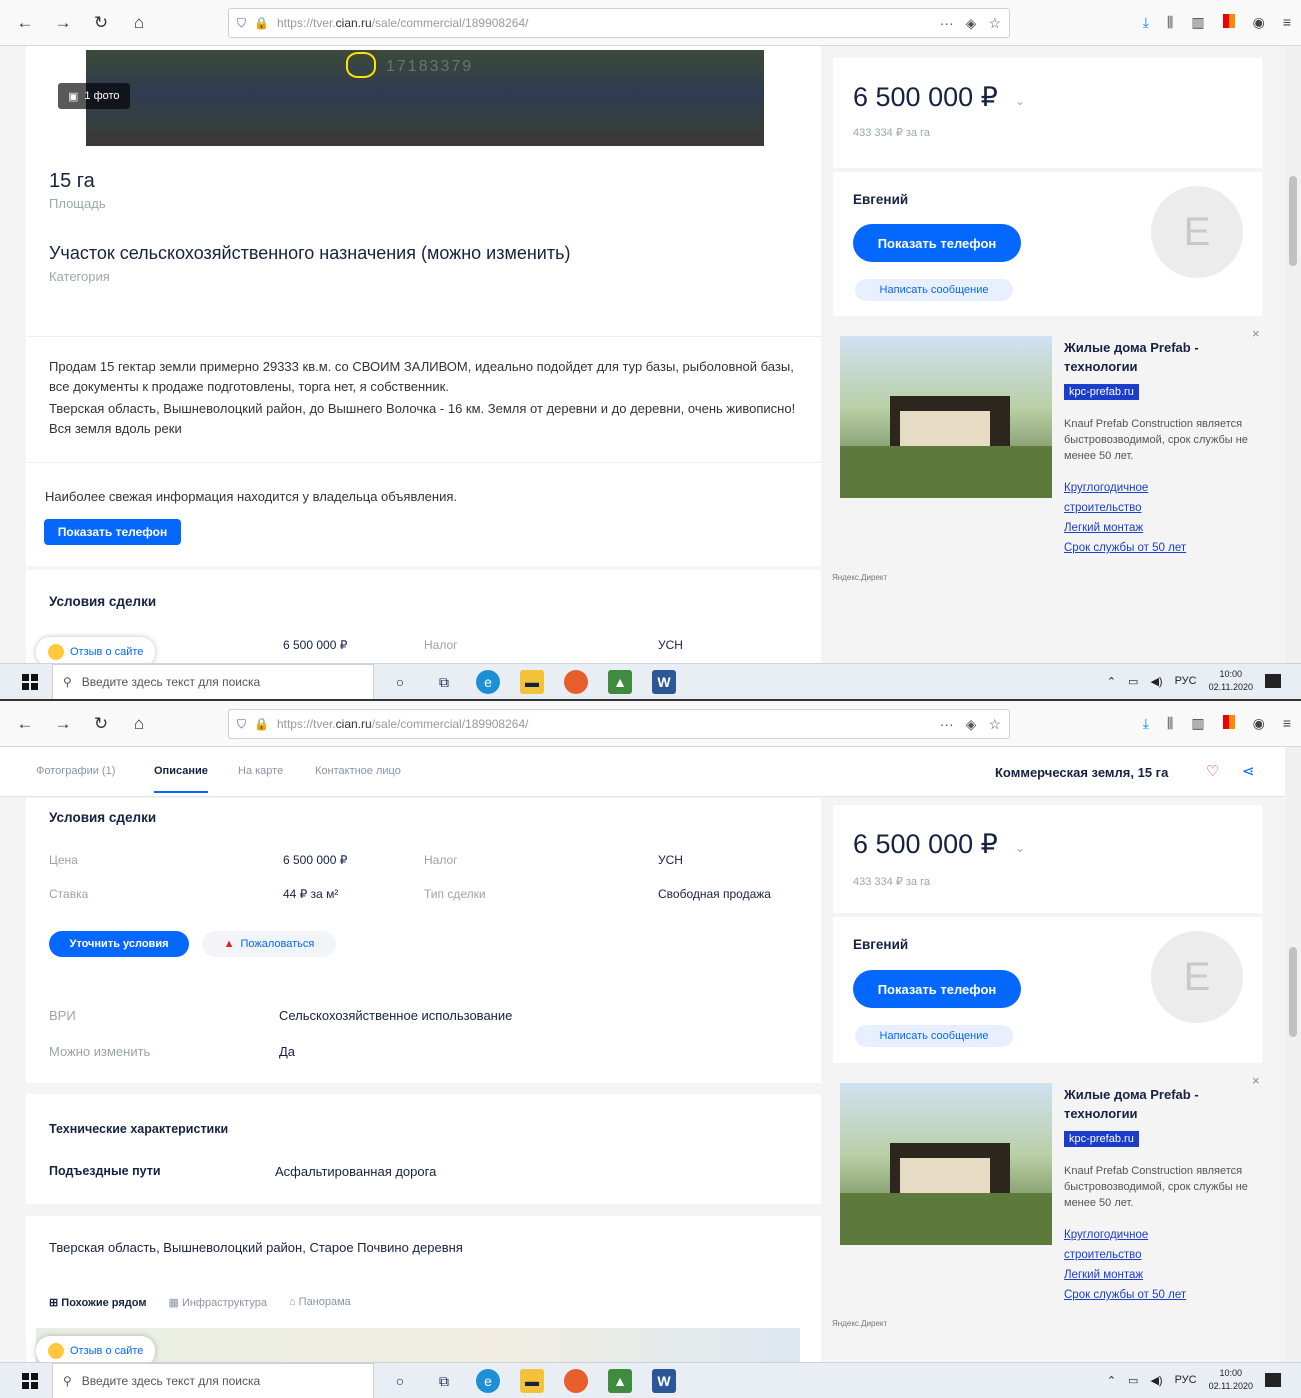 The width and height of the screenshot is (1301, 1398). Describe the element at coordinates (94, 96) in the screenshot. I see `photo-count-badge: ▣ 1 фото` at that location.